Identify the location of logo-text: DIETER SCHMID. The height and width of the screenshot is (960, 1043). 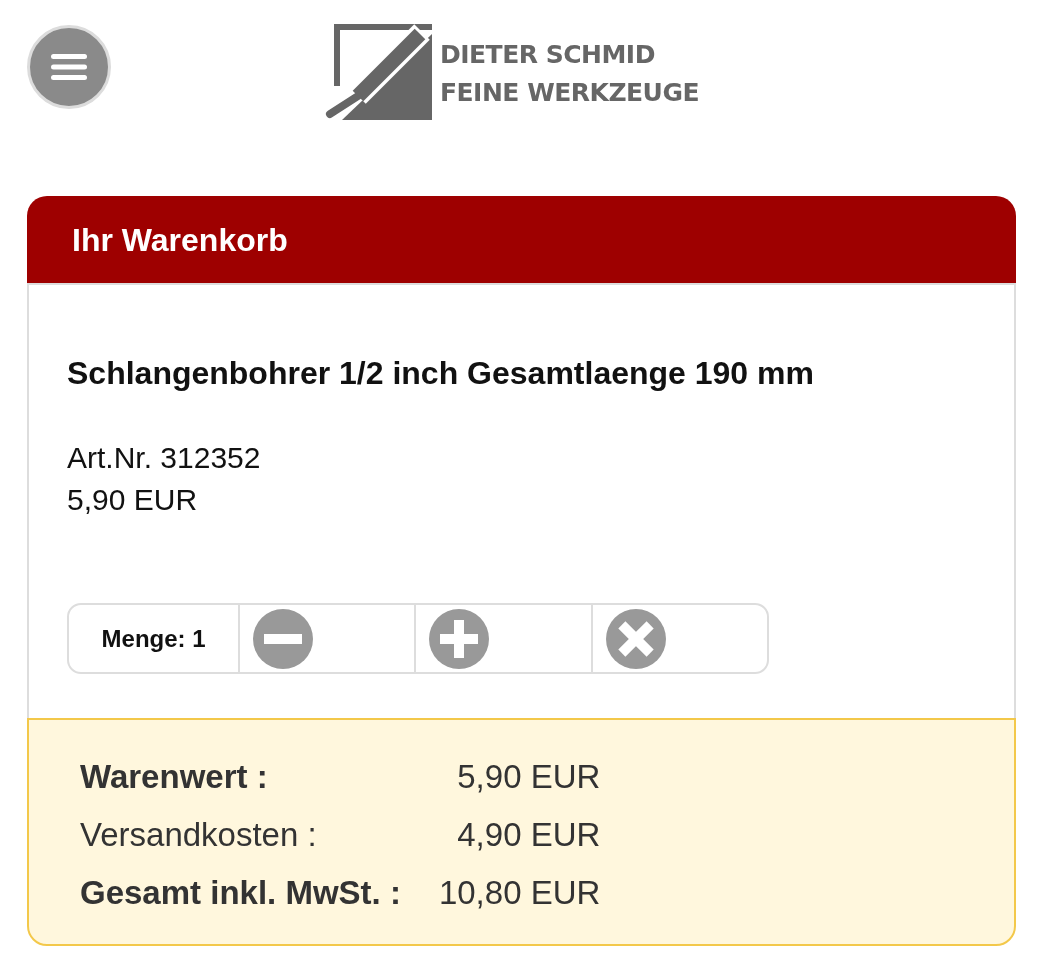
(547, 55).